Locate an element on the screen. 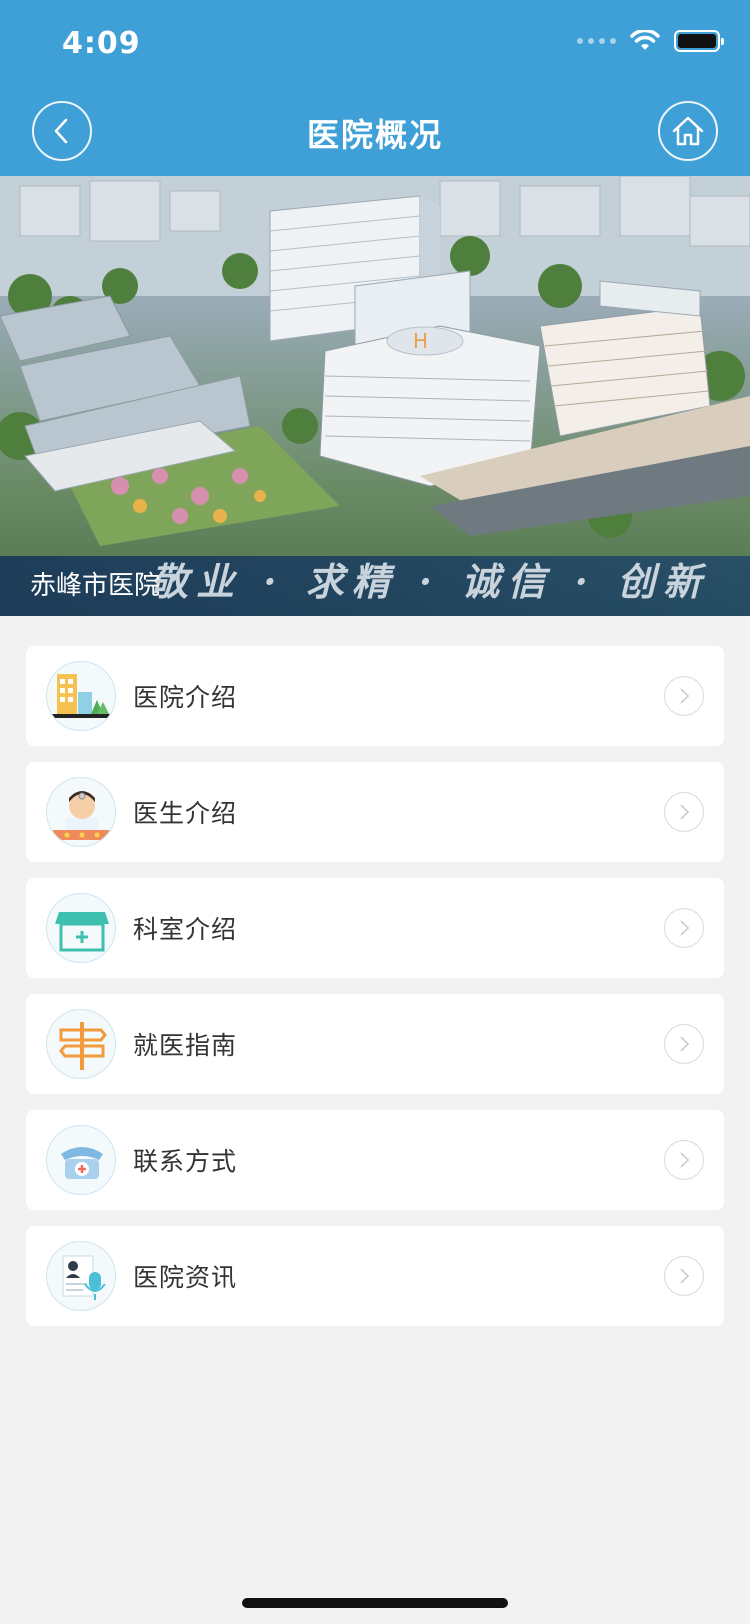 Image resolution: width=750 pixels, height=1624 pixels. home-icon is located at coordinates (688, 131).